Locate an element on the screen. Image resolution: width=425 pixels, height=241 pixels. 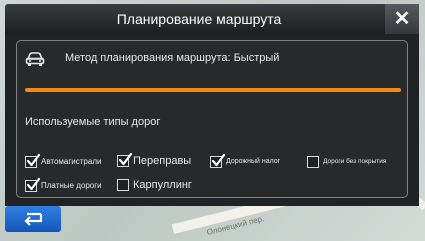
road-option-label: Карпуллинг is located at coordinates (162, 185).